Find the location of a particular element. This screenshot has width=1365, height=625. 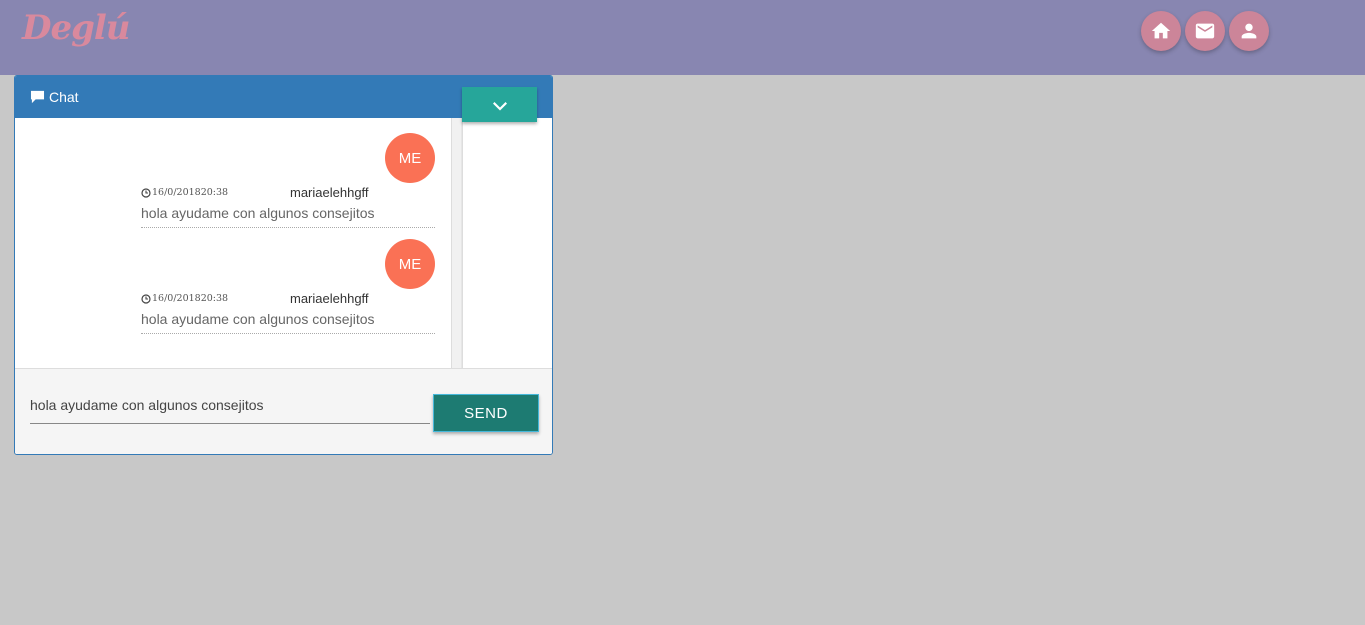

home-icon is located at coordinates (1161, 30).